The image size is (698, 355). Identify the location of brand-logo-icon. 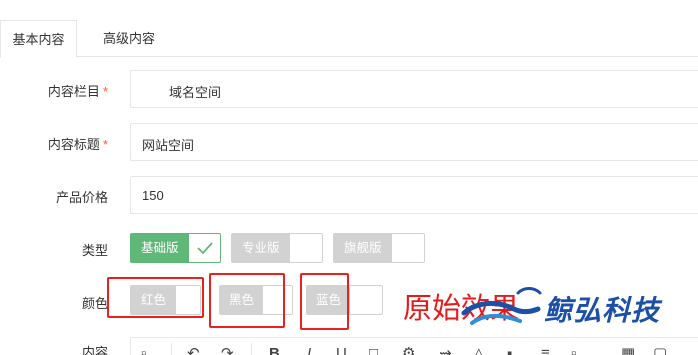
(501, 306).